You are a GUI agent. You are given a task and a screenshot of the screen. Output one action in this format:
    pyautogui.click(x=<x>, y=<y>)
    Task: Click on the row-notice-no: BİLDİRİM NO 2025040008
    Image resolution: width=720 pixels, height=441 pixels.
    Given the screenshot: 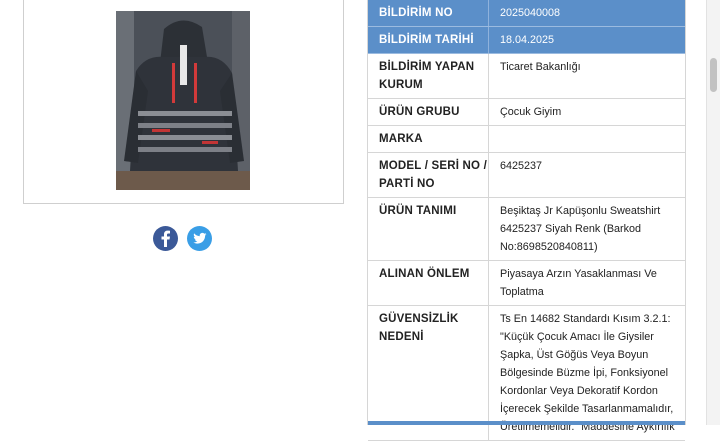 What is the action you would take?
    pyautogui.click(x=526, y=13)
    